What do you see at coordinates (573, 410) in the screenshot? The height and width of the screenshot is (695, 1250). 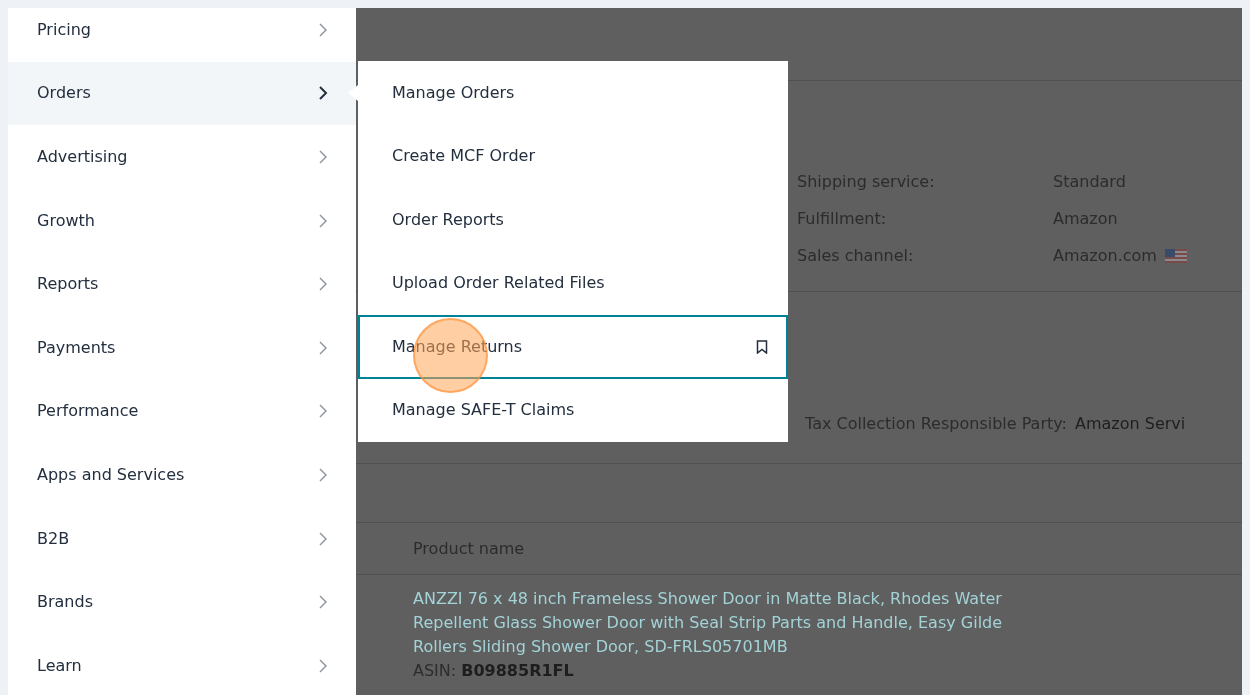 I see `submenu-item: Manage SAFE-T Claims` at bounding box center [573, 410].